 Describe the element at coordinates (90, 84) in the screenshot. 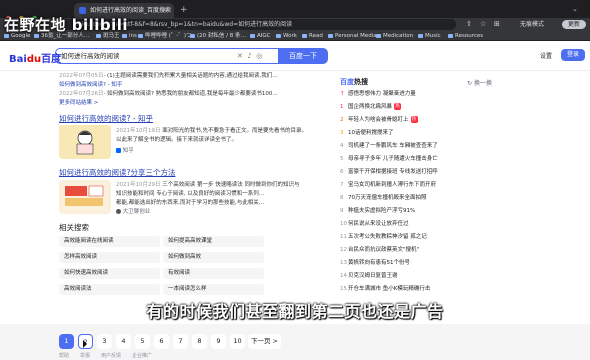

I see `result-sublink: 如何做到高效阅读? - 知乎` at that location.